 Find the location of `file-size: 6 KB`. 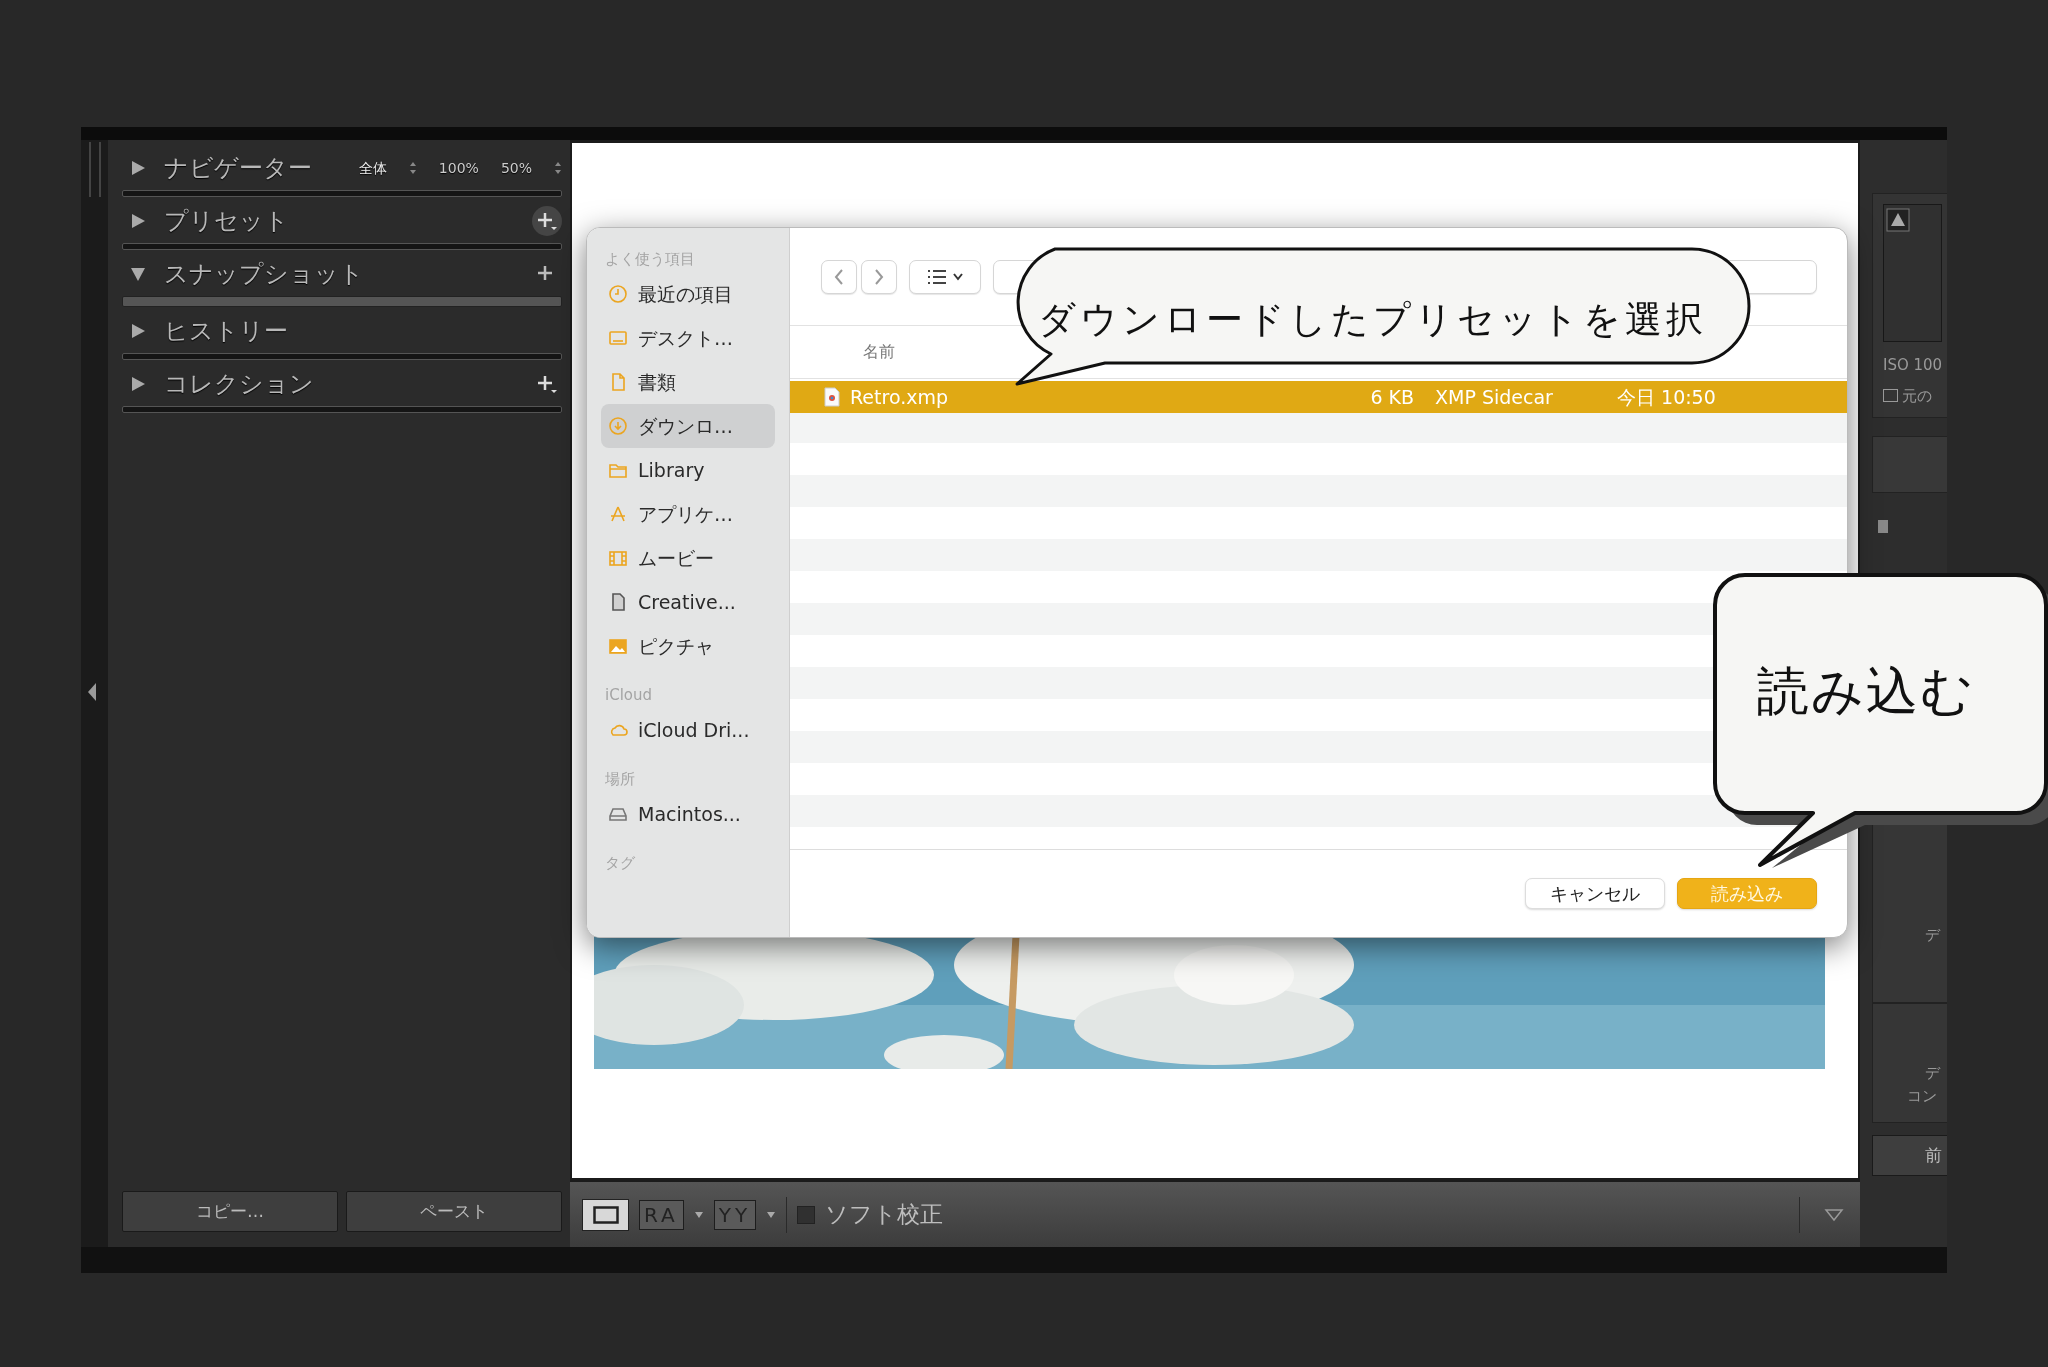

file-size: 6 KB is located at coordinates (1391, 397).